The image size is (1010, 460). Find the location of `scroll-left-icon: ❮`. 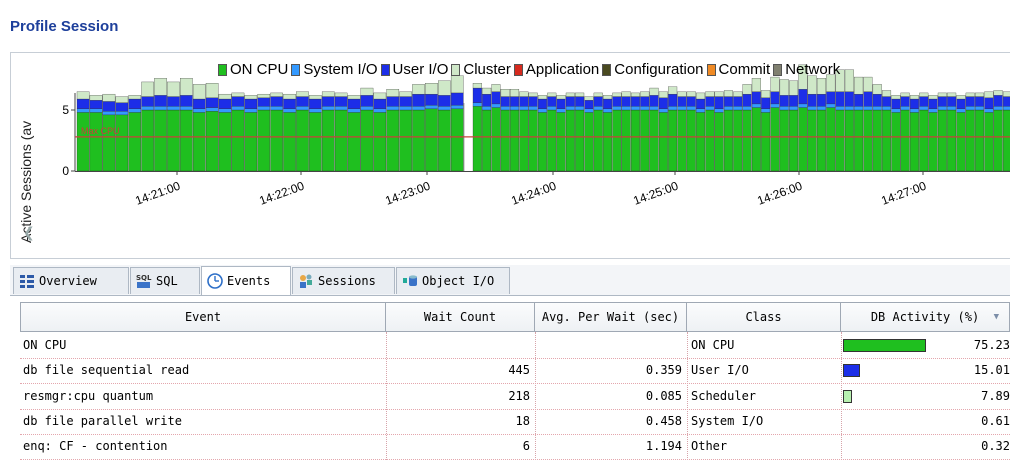

scroll-left-icon: ❮ is located at coordinates (32, 234).